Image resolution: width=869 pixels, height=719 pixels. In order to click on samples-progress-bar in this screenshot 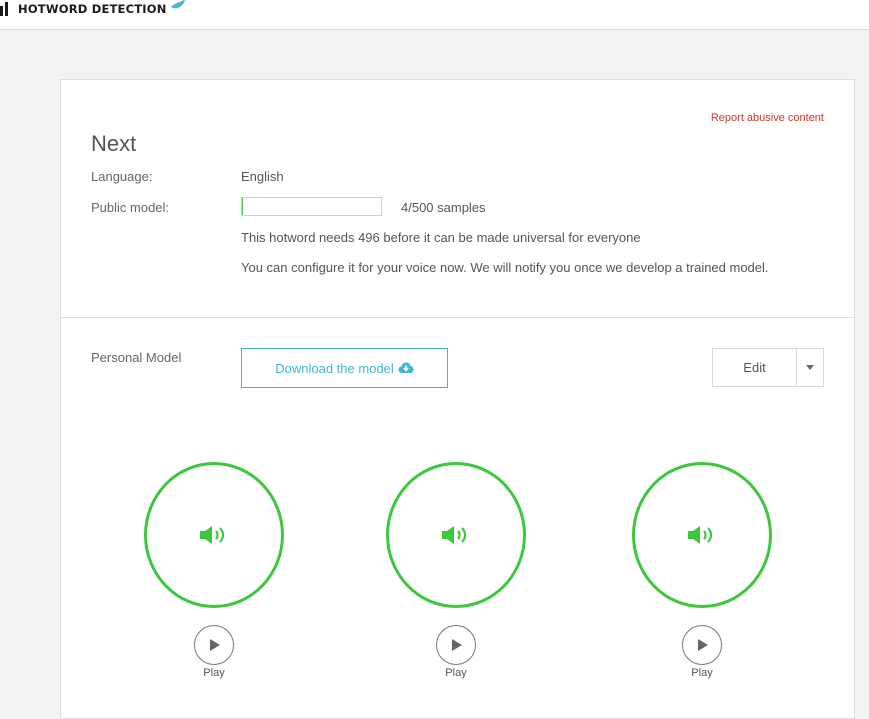, I will do `click(311, 206)`.